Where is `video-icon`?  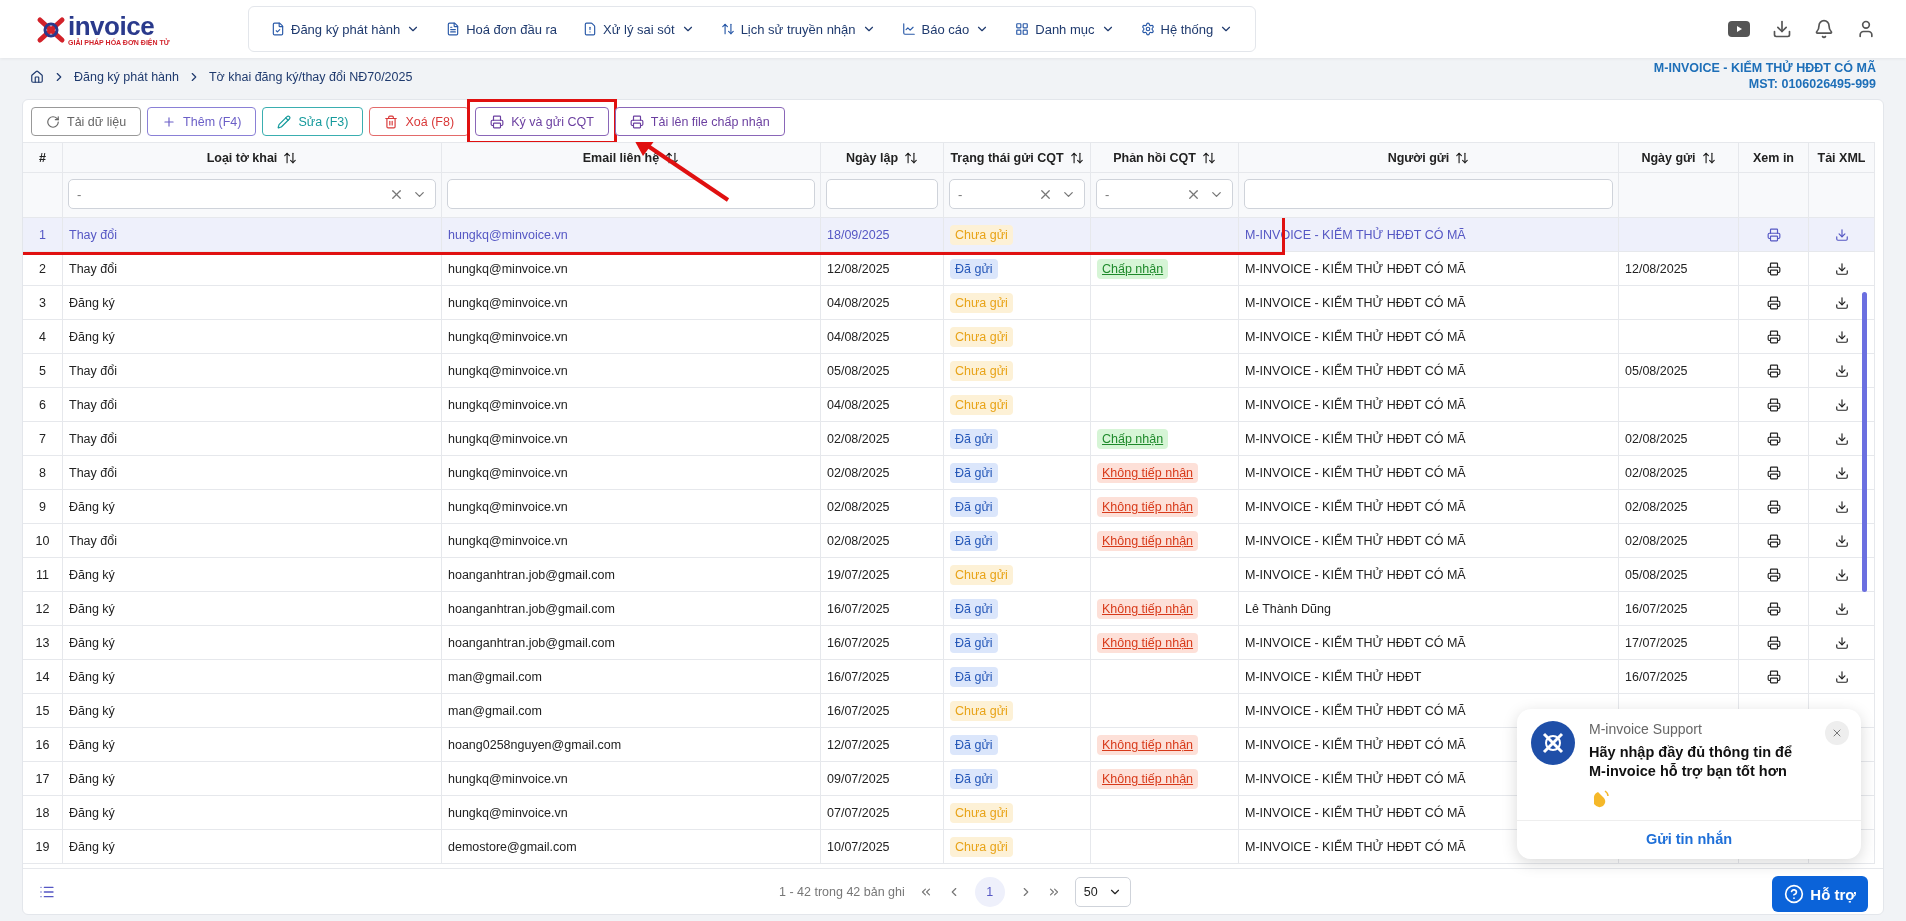
video-icon is located at coordinates (1739, 29).